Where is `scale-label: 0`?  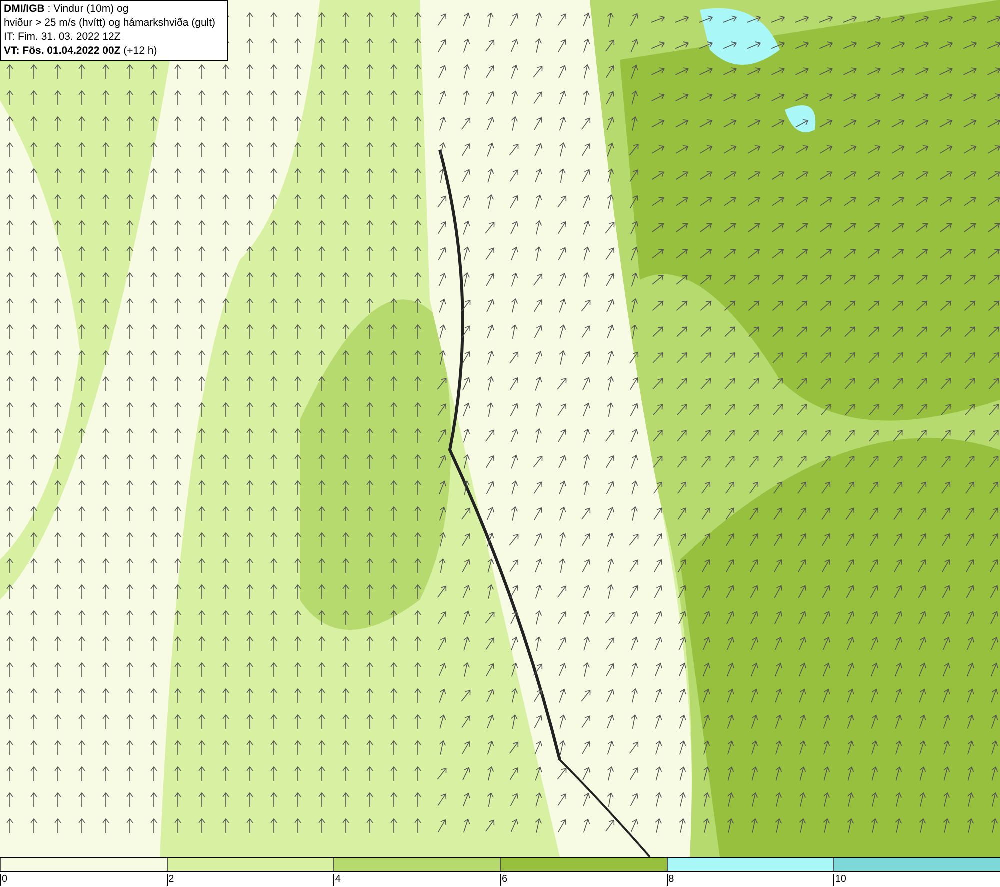 scale-label: 0 is located at coordinates (4, 880).